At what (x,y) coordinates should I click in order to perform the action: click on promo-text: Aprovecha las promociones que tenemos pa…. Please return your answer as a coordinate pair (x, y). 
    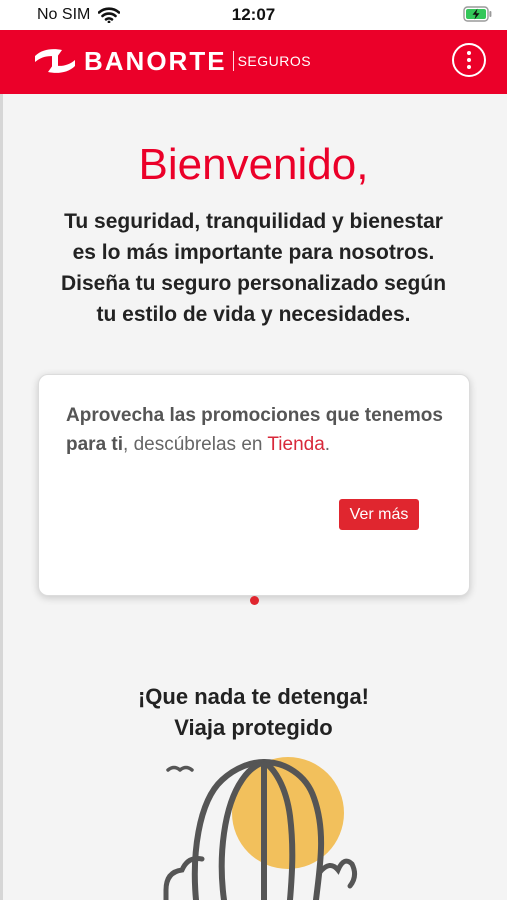
    Looking at the image, I should click on (256, 430).